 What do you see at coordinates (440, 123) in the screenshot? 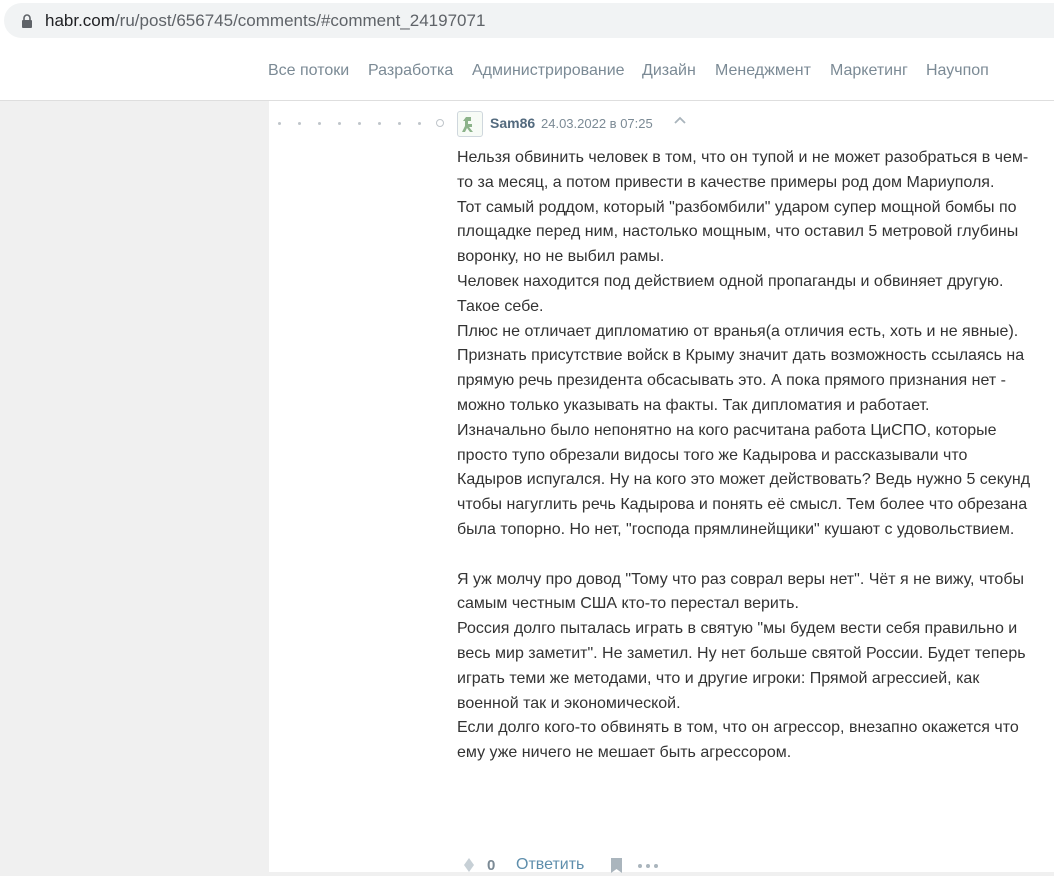
I see `thread-dot-current` at bounding box center [440, 123].